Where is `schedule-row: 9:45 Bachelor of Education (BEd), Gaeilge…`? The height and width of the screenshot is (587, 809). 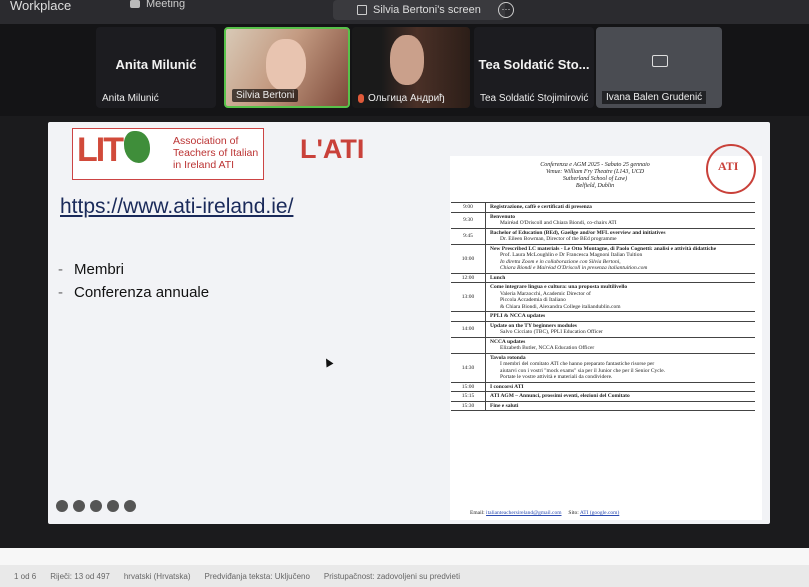 schedule-row: 9:45 Bachelor of Education (BEd), Gaeilge… is located at coordinates (603, 235).